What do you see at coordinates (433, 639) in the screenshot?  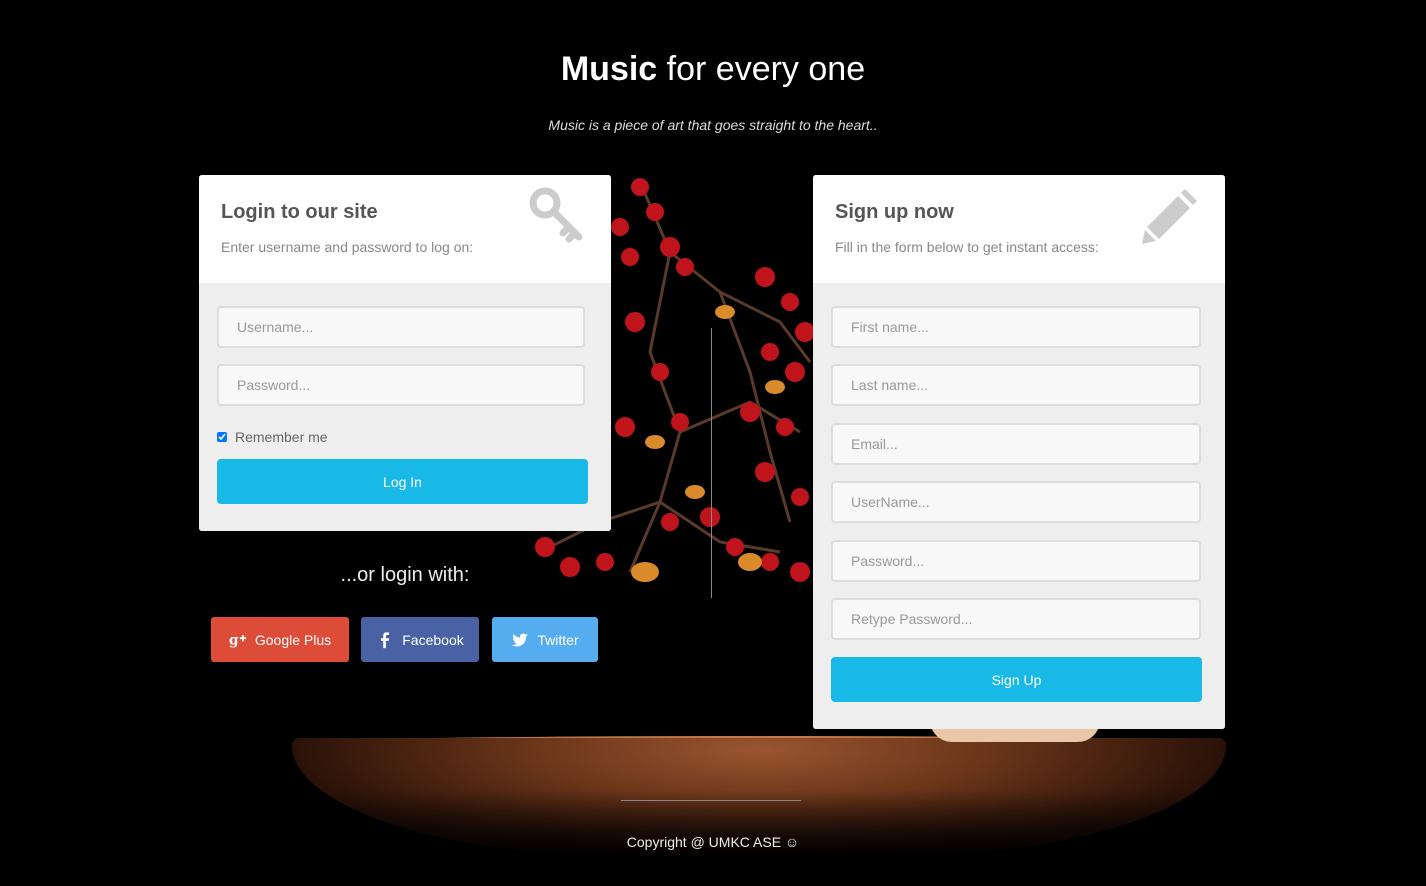 I see `facebook-label: Facebook` at bounding box center [433, 639].